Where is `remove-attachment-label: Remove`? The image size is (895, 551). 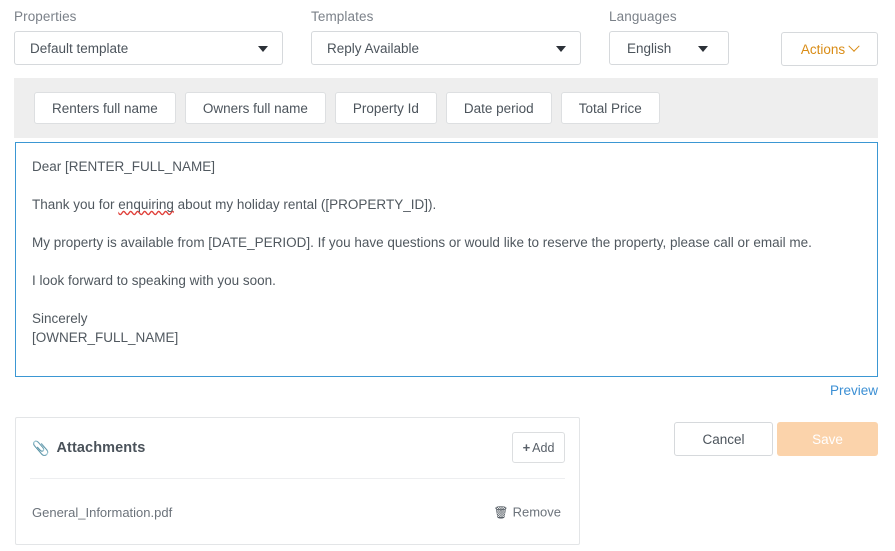
remove-attachment-label: Remove is located at coordinates (536, 512).